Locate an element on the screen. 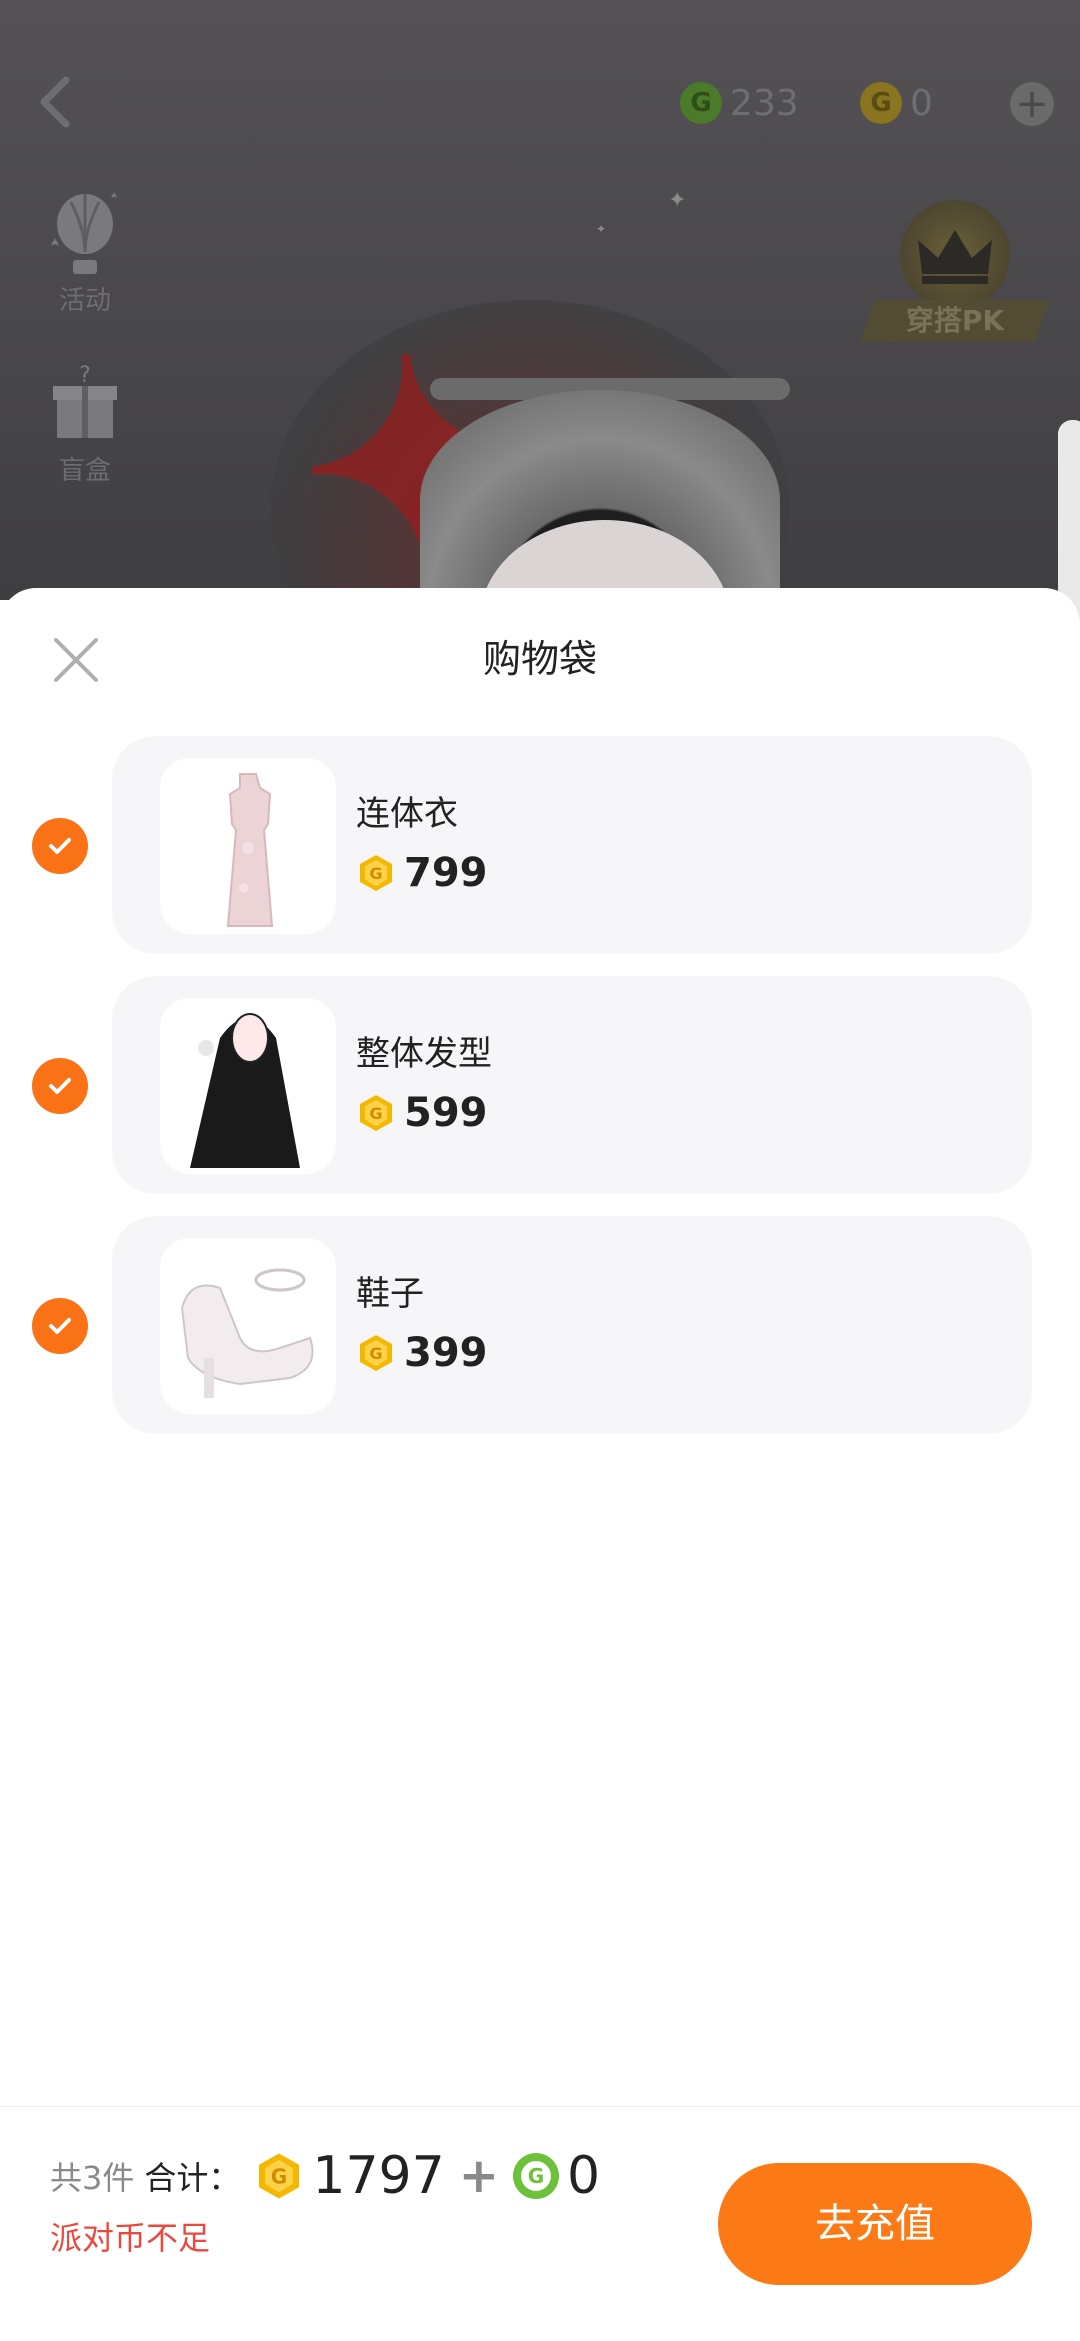  item-count: 共3件 is located at coordinates (92, 2178).